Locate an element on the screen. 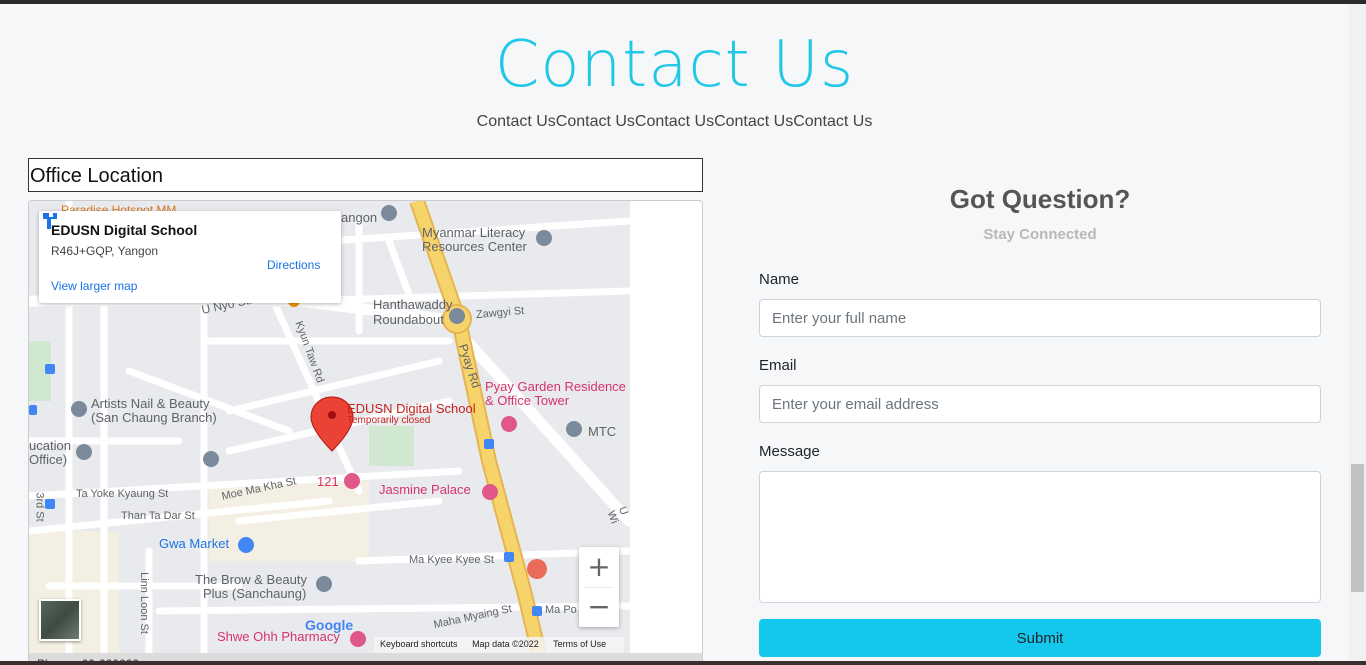 The width and height of the screenshot is (1366, 665). map-label: Linn Loon St is located at coordinates (143, 603).